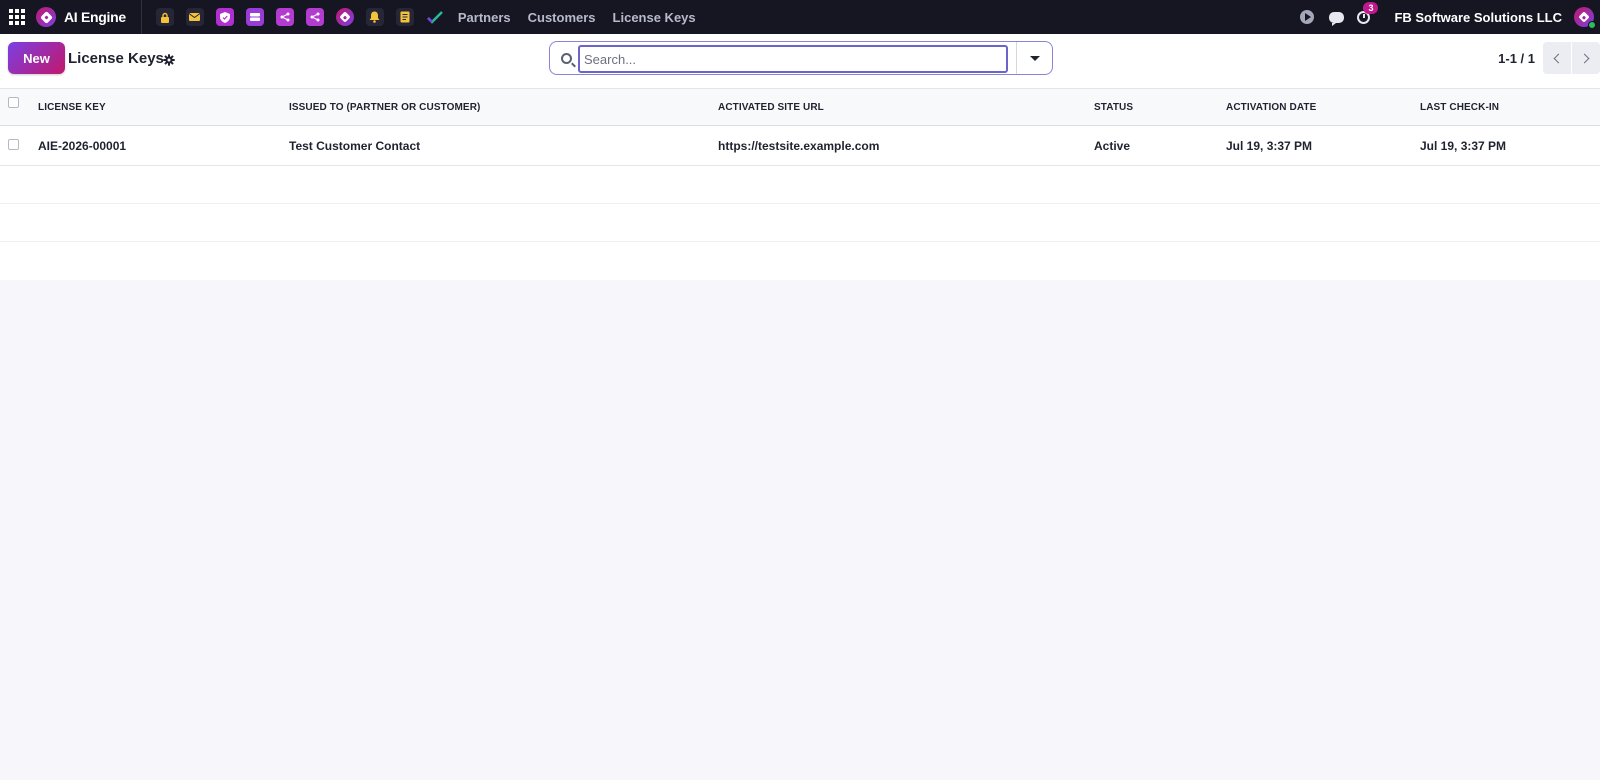 The width and height of the screenshot is (1600, 780). What do you see at coordinates (344, 17) in the screenshot?
I see `diamond-logo-icon` at bounding box center [344, 17].